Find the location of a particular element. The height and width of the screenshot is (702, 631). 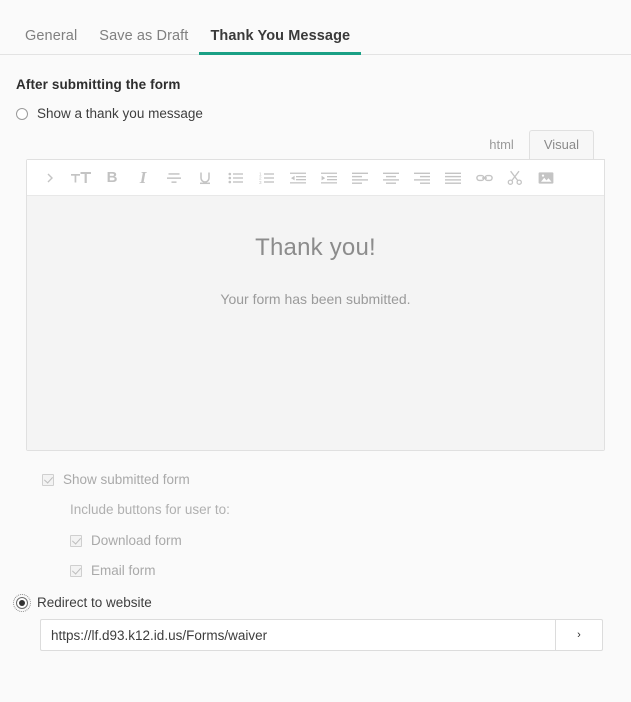

bold-icon: B is located at coordinates (112, 178).